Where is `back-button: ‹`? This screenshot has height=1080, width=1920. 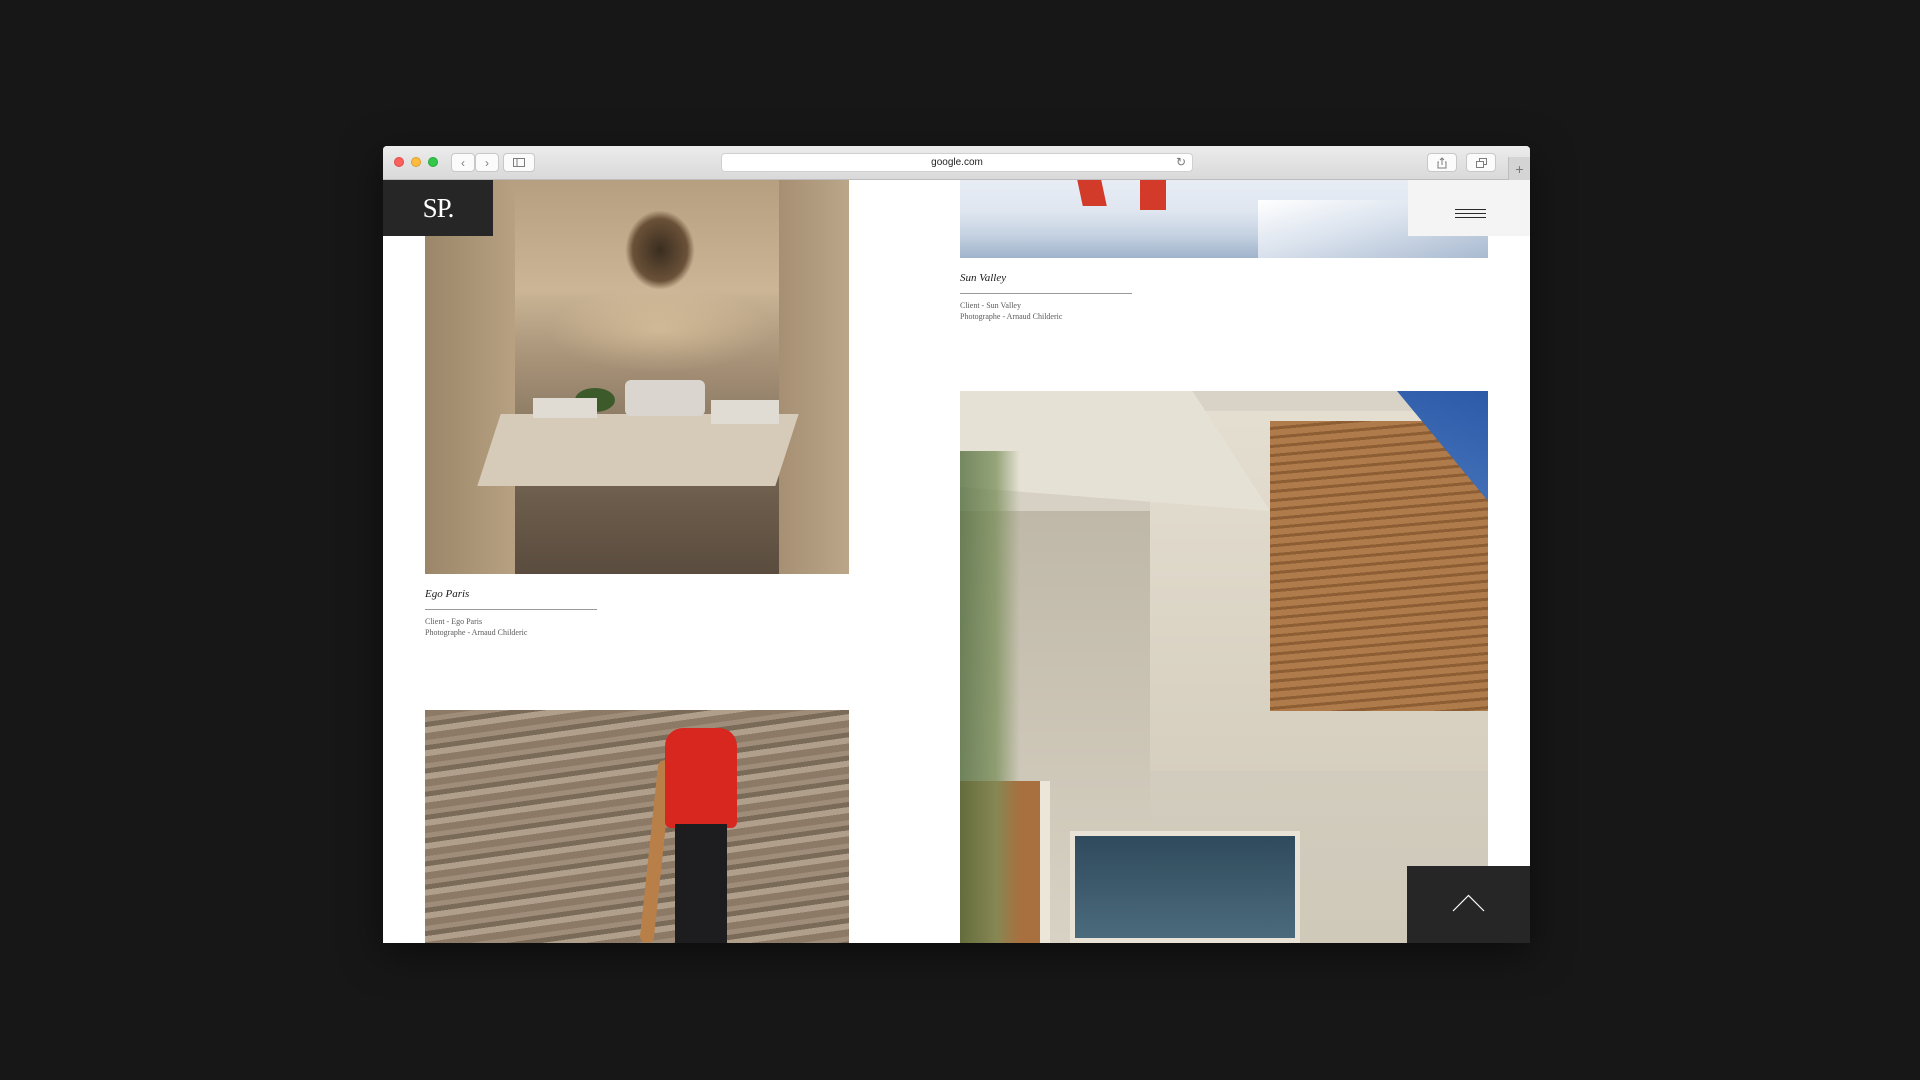 back-button: ‹ is located at coordinates (463, 162).